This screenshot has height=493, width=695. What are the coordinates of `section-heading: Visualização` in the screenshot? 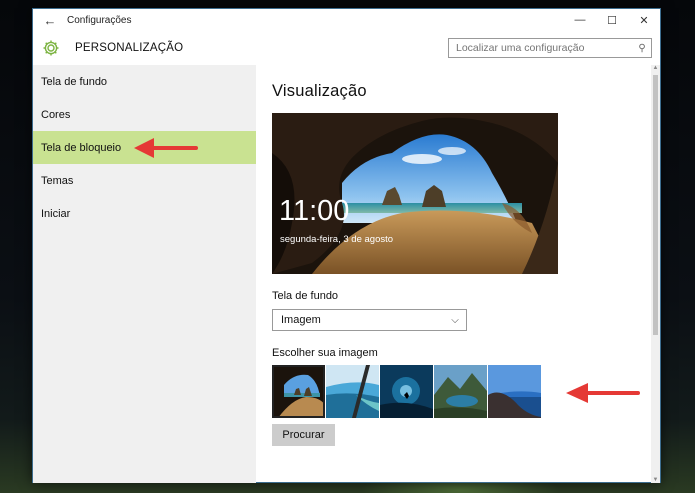 It's located at (319, 91).